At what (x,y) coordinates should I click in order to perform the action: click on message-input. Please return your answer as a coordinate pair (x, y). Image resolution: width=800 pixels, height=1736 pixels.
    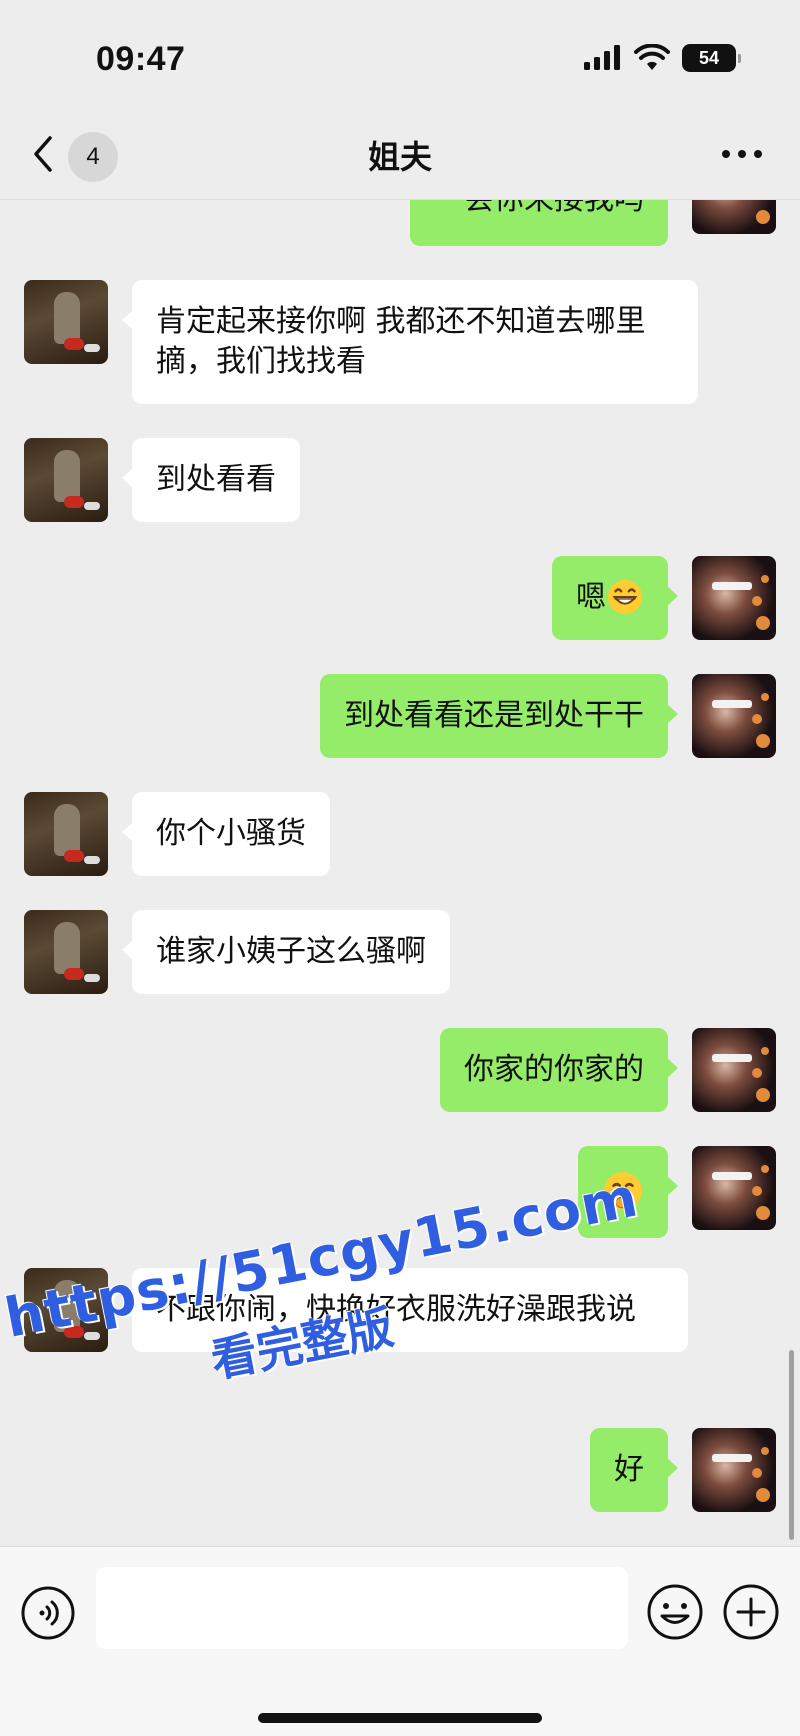
    Looking at the image, I should click on (362, 1608).